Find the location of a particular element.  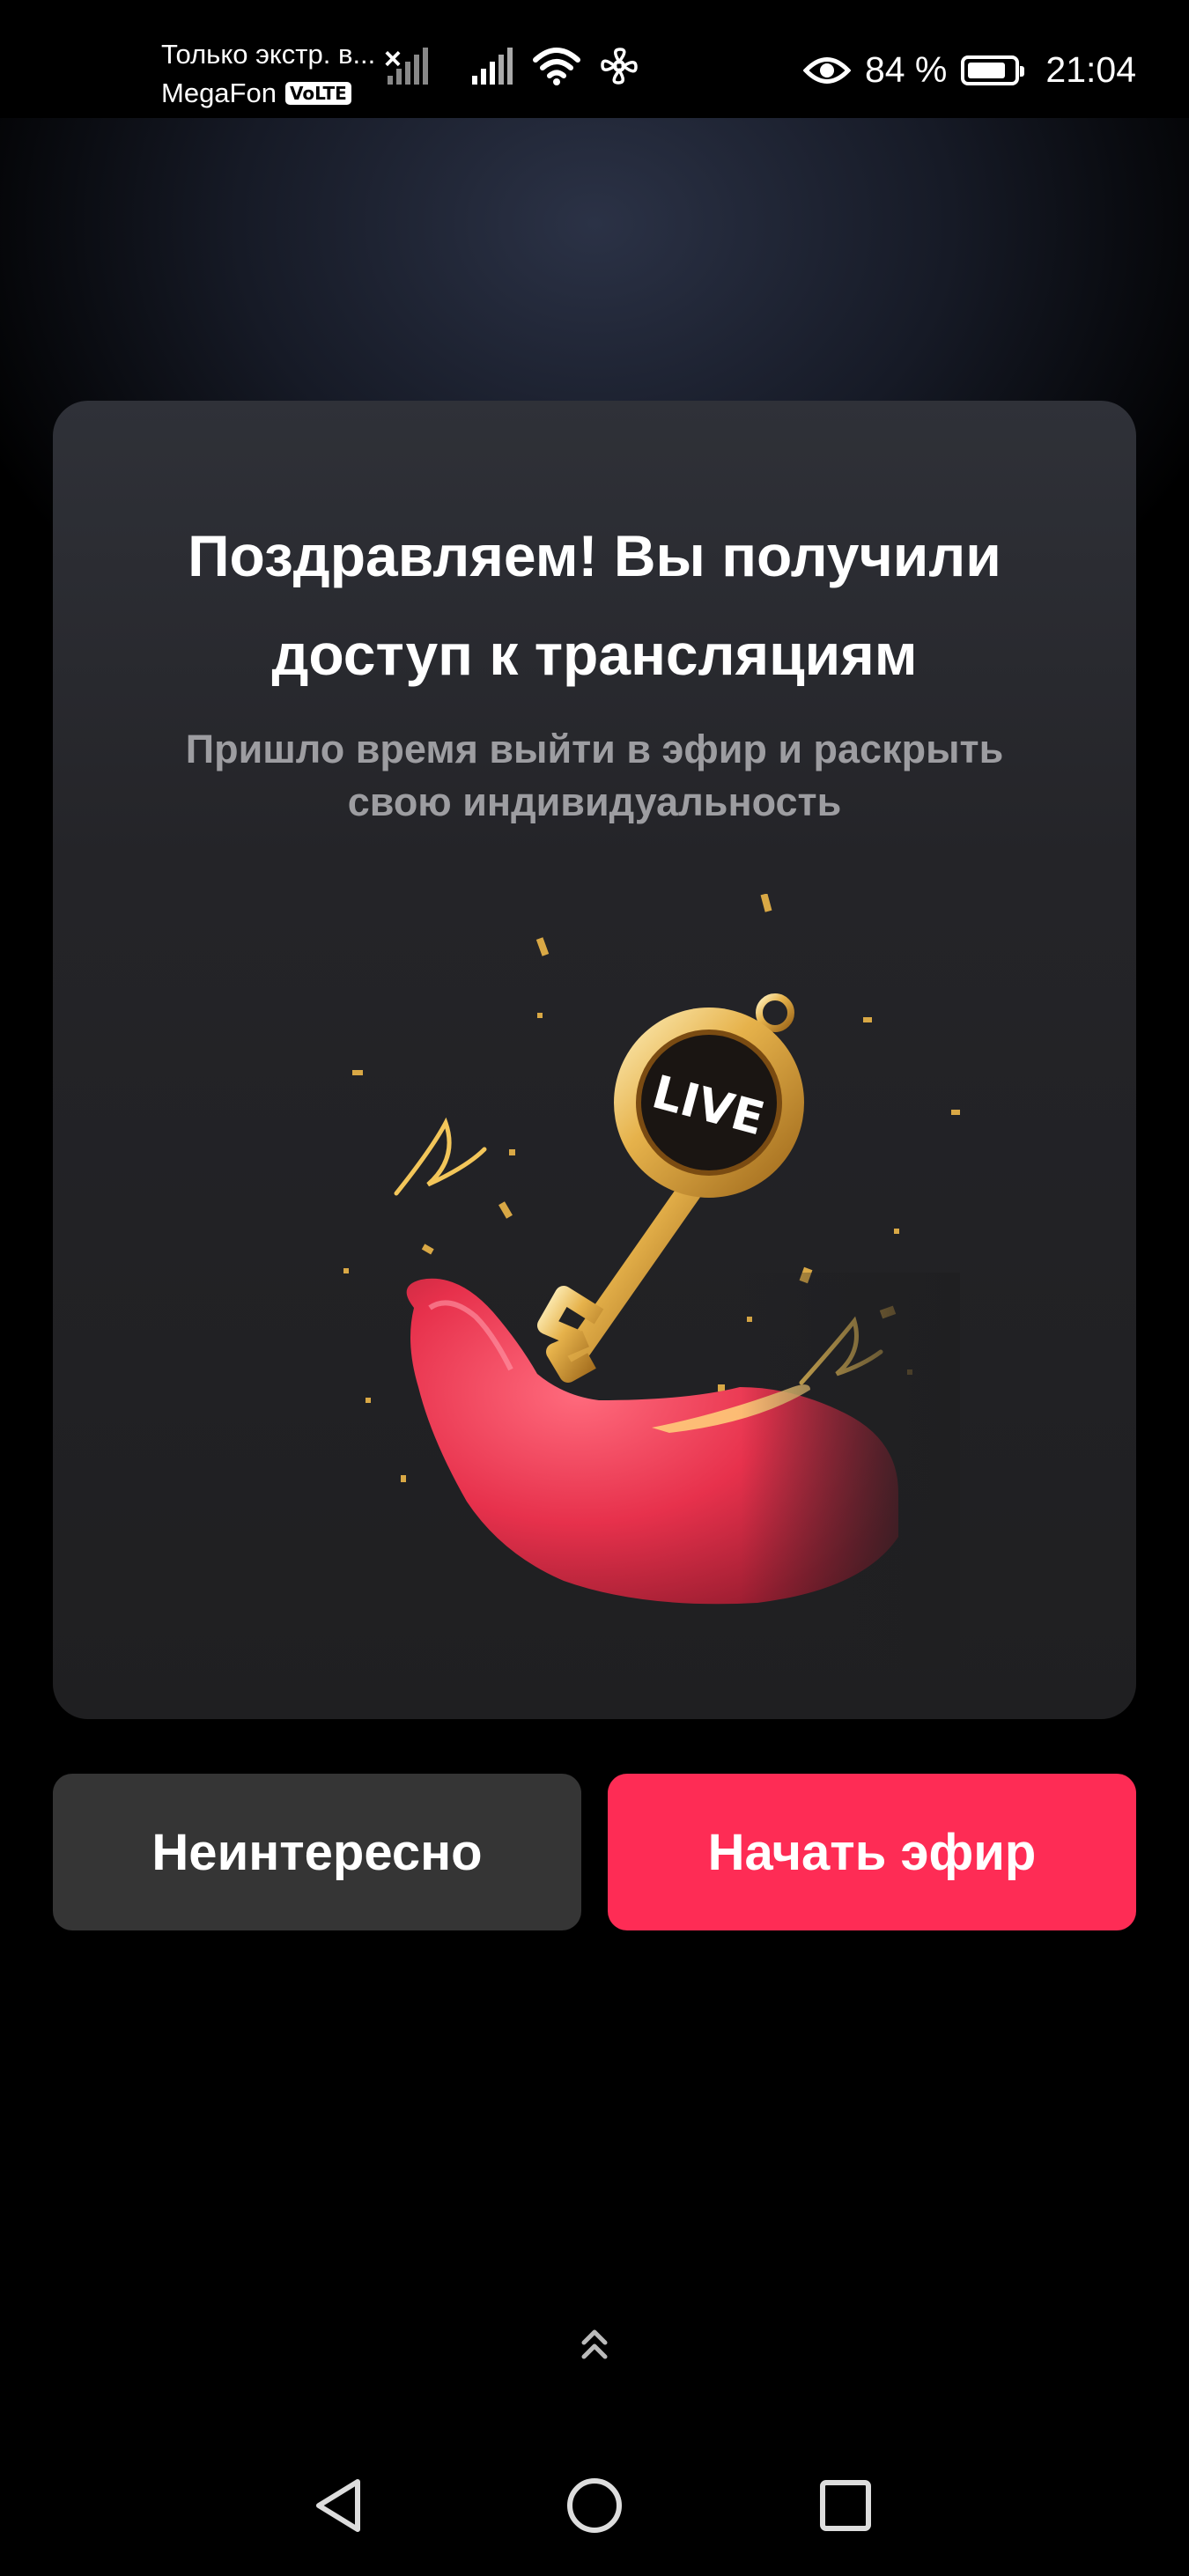

carrier-info: Только экстр. в... MegaFon VoLTE is located at coordinates (268, 74).